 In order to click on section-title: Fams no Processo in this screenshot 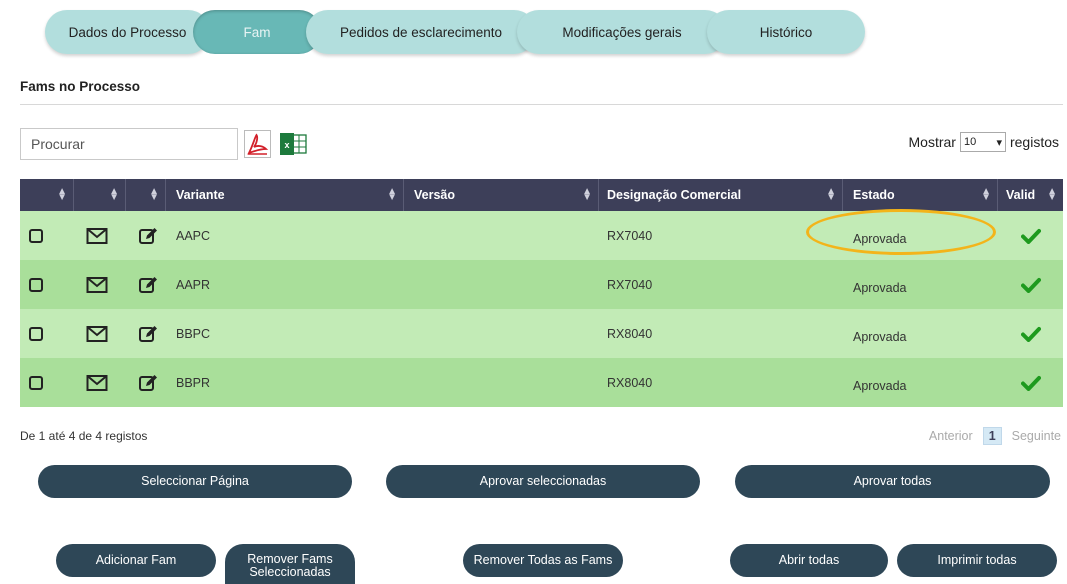, I will do `click(80, 86)`.